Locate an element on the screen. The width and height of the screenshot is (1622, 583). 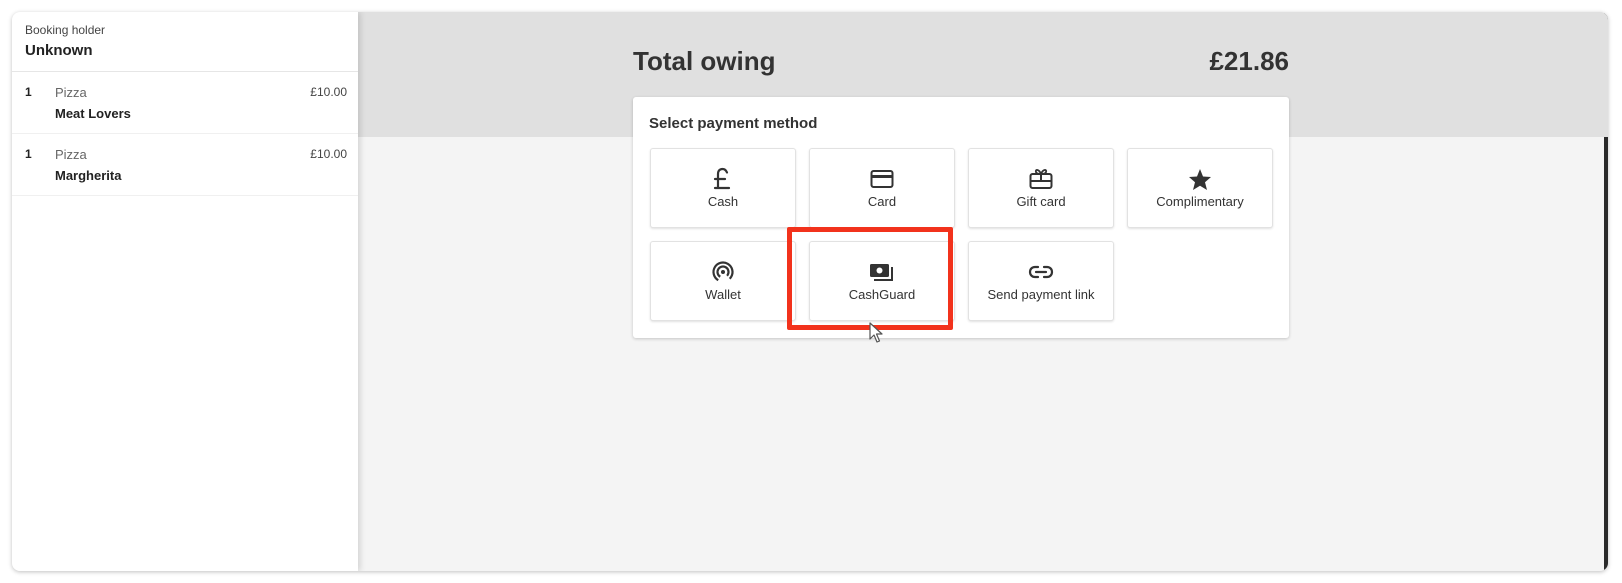
credit-card-icon is located at coordinates (882, 179).